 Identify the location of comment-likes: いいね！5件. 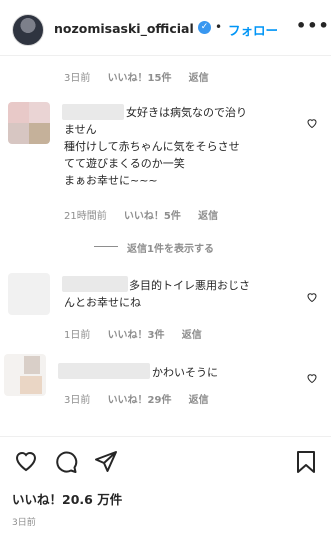
(152, 216).